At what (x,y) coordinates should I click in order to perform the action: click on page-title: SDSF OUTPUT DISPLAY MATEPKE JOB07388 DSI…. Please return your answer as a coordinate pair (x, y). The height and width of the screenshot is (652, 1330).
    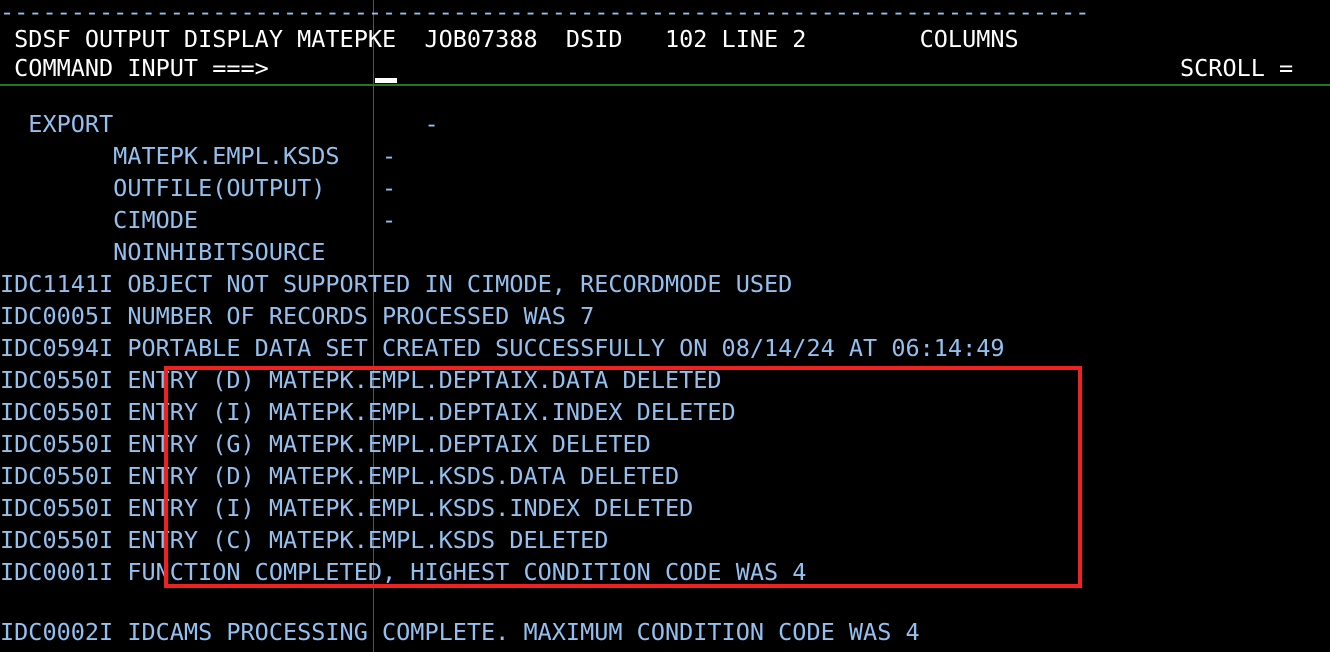
    Looking at the image, I should click on (509, 39).